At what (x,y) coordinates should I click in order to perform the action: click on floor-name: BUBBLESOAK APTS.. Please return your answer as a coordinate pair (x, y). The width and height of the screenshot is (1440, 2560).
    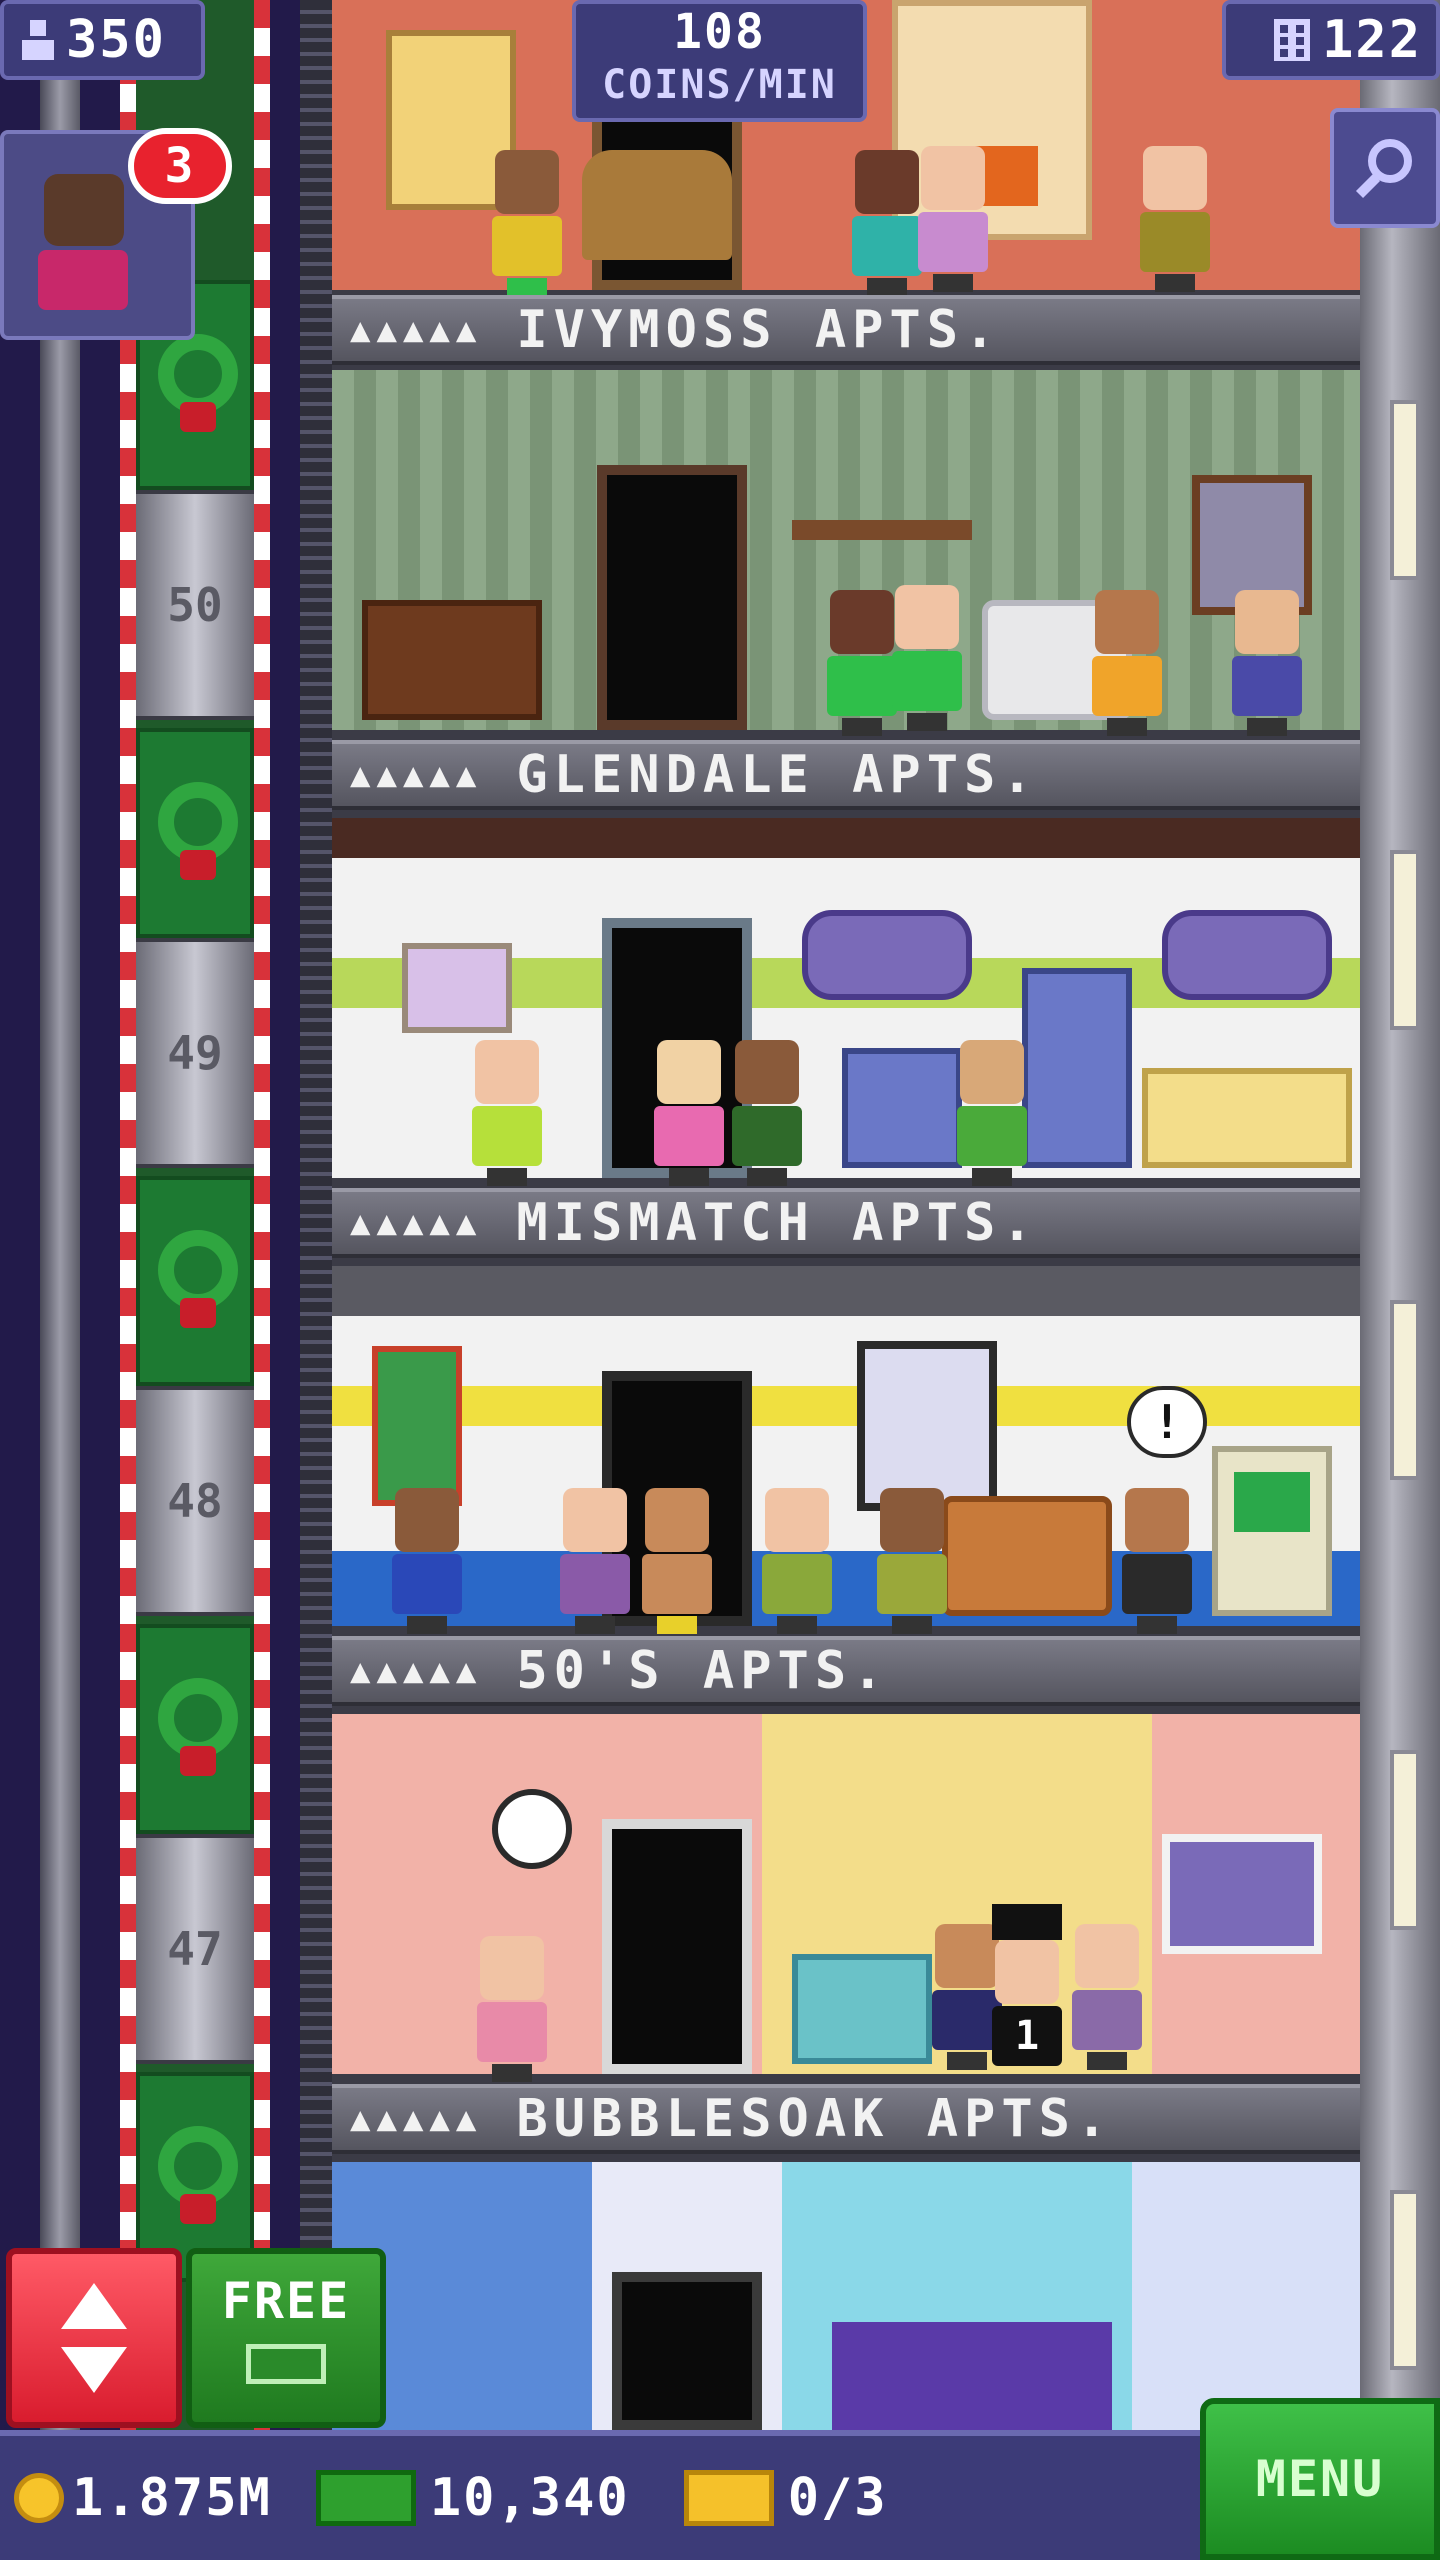
    Looking at the image, I should click on (815, 2119).